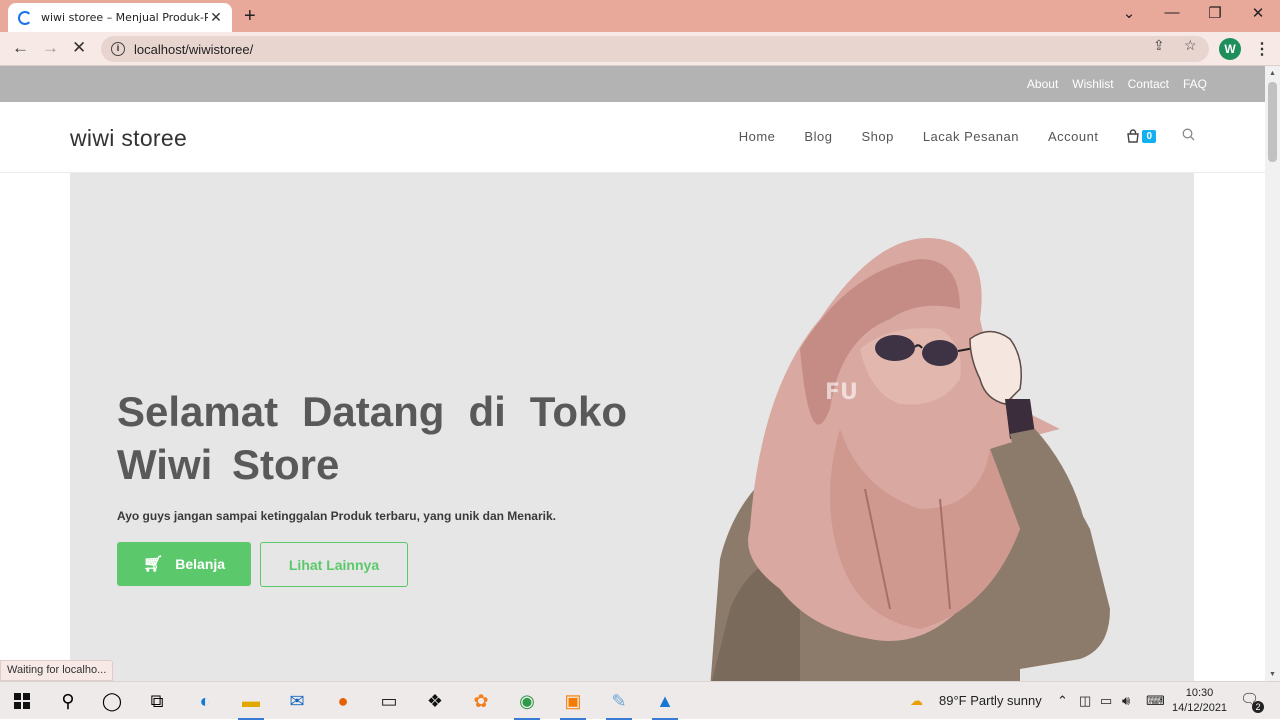  I want to click on volume-icon: 🔊︎, so click(1126, 701).